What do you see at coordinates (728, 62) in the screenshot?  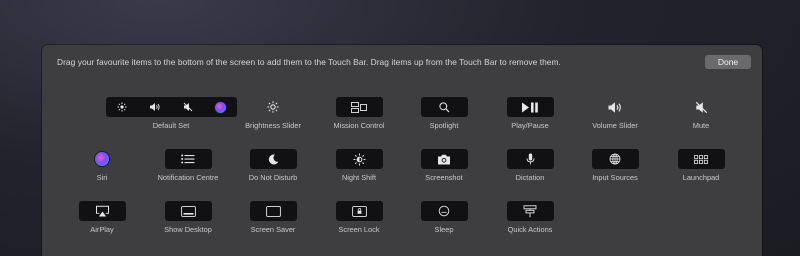 I see `done-button: Done` at bounding box center [728, 62].